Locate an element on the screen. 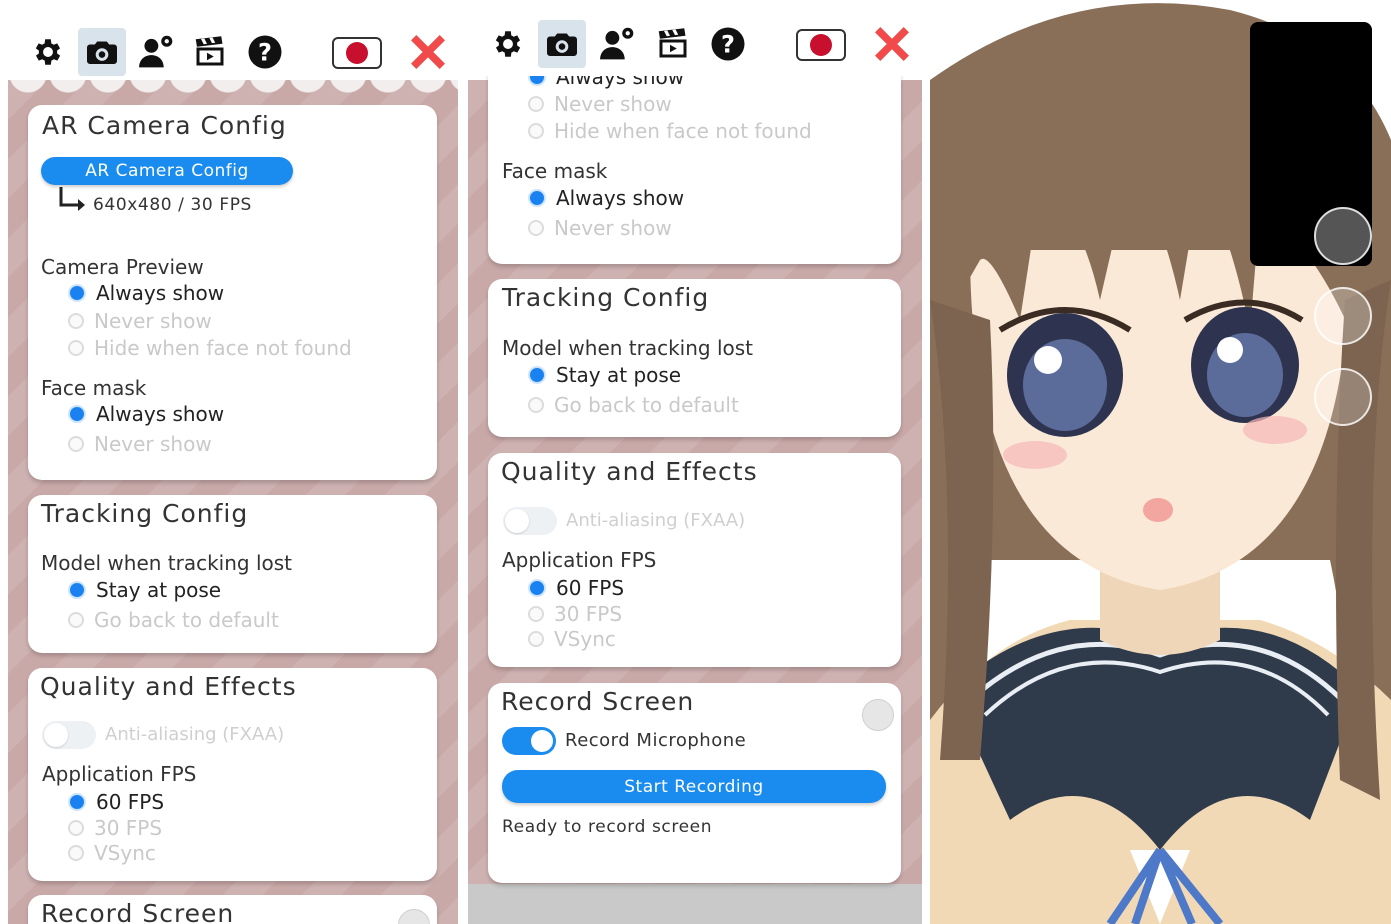 The image size is (1391, 924). record-status-indicator is located at coordinates (878, 715).